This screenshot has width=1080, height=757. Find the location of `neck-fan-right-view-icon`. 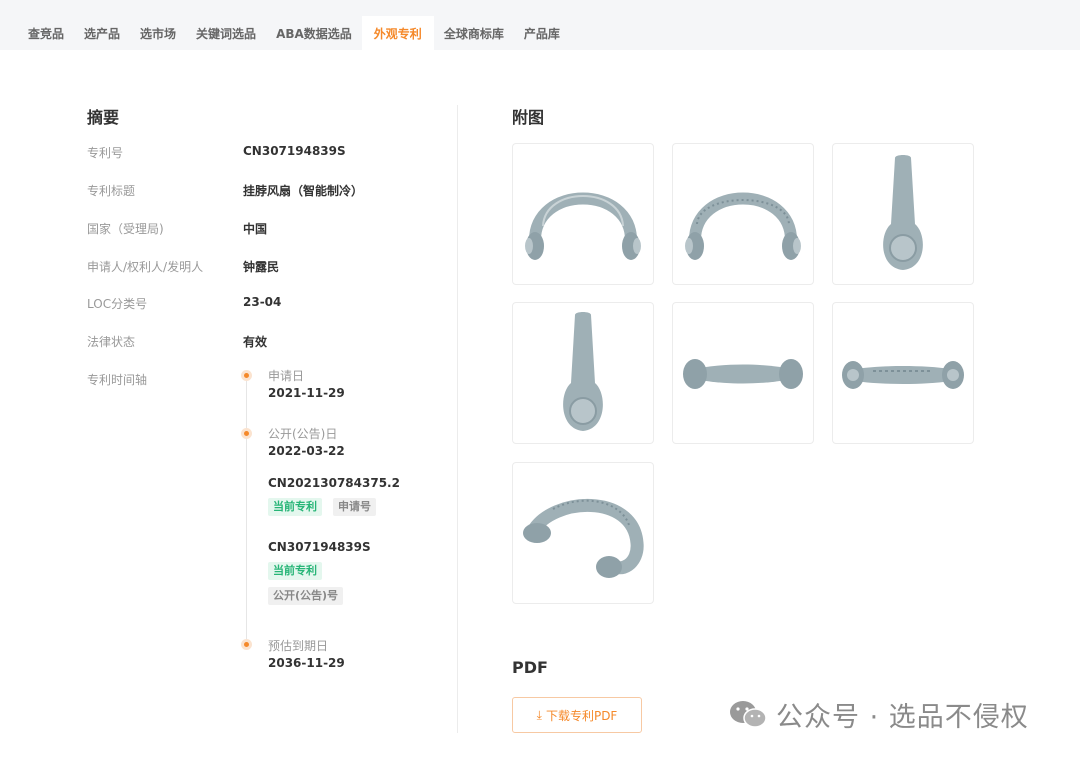

neck-fan-right-view-icon is located at coordinates (583, 371).